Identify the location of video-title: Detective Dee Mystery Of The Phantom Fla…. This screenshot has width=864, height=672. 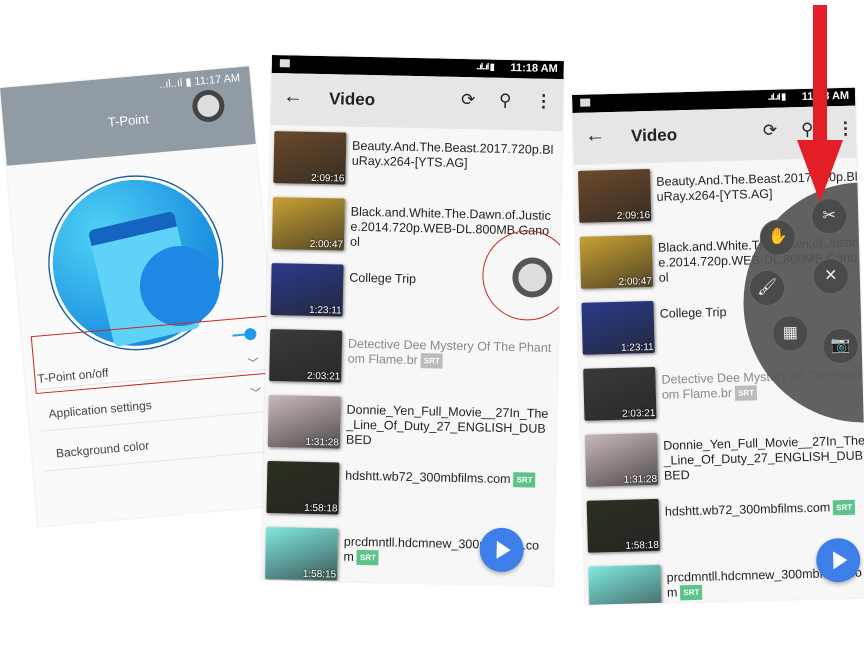
(450, 354).